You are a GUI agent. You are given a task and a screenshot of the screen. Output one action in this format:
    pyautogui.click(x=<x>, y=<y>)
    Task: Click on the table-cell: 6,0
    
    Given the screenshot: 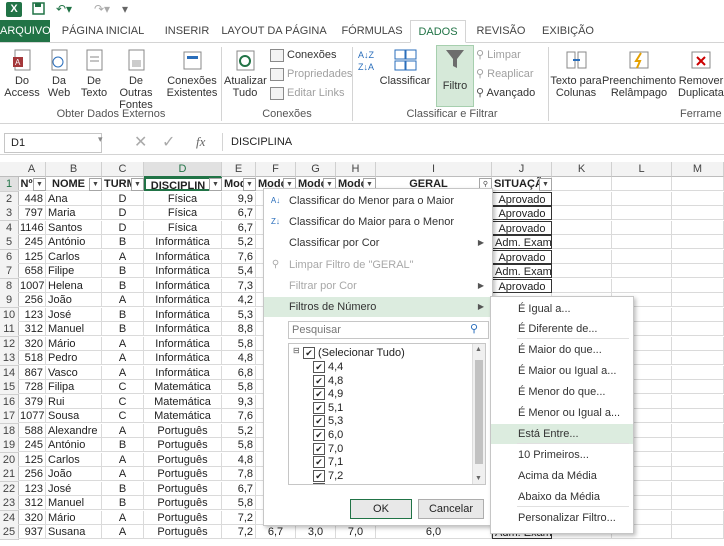 What is the action you would take?
    pyautogui.click(x=434, y=532)
    